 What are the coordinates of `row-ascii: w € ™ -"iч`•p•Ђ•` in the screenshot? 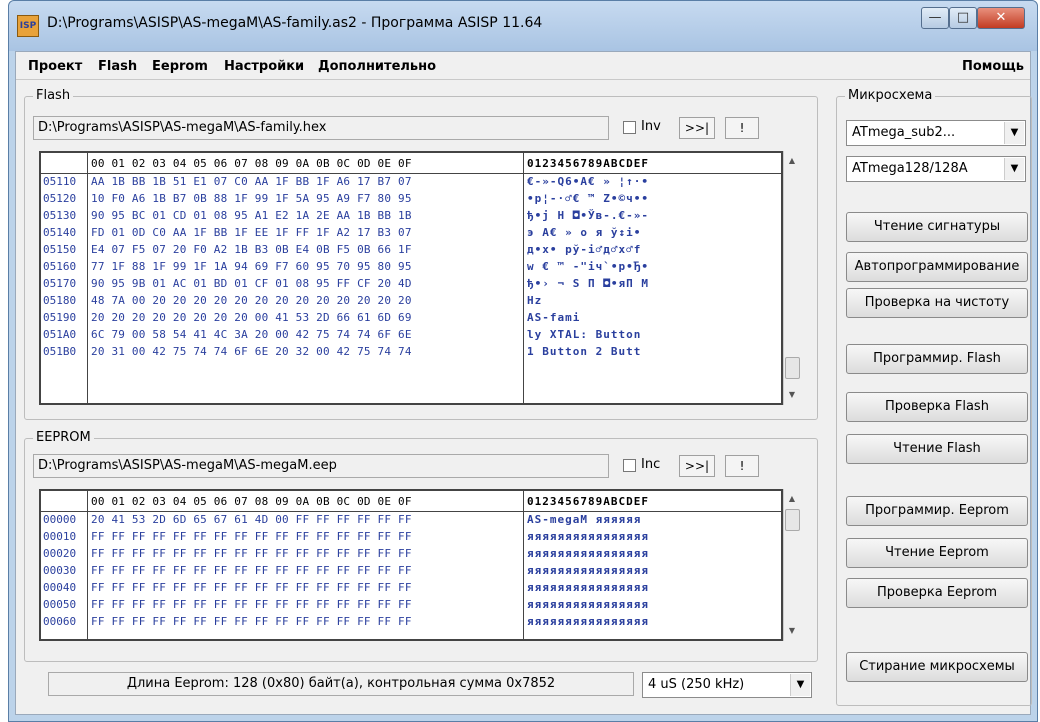 It's located at (588, 267).